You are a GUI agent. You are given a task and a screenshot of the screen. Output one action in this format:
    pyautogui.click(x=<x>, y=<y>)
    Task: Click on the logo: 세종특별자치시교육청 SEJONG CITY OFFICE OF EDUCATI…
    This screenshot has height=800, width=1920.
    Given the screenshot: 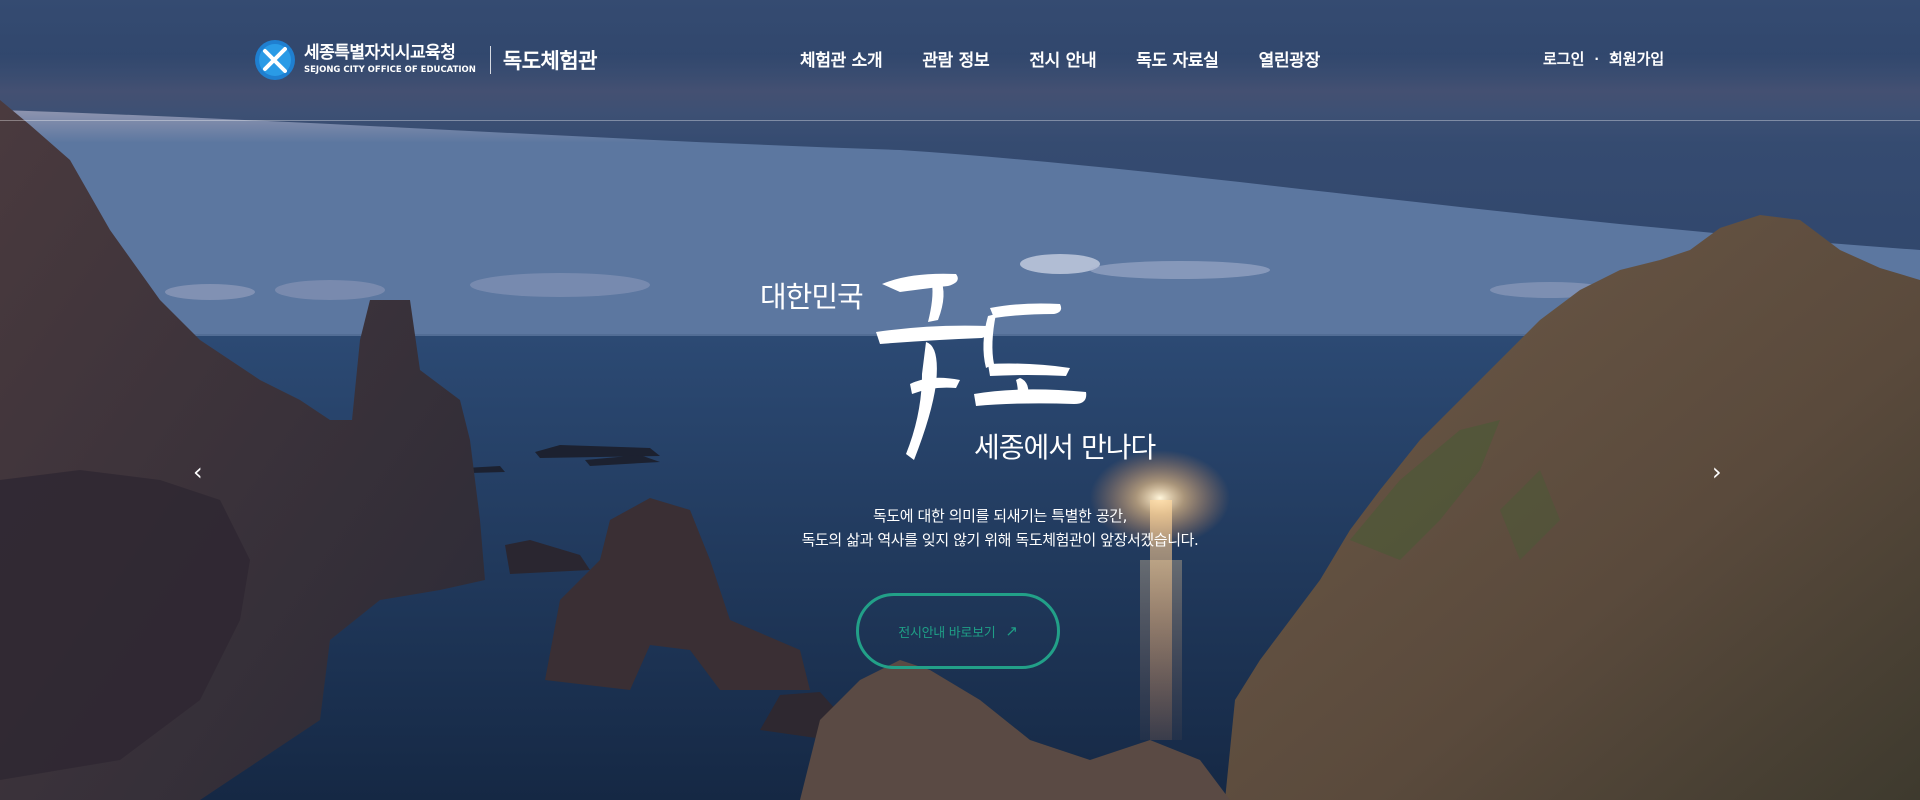 What is the action you would take?
    pyautogui.click(x=426, y=60)
    